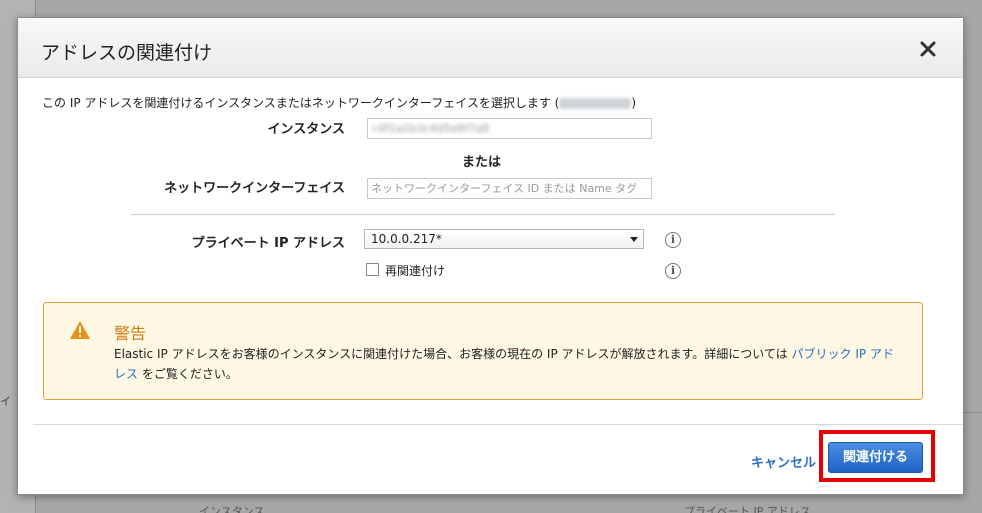 This screenshot has height=513, width=982. I want to click on network-interface-input, so click(509, 188).